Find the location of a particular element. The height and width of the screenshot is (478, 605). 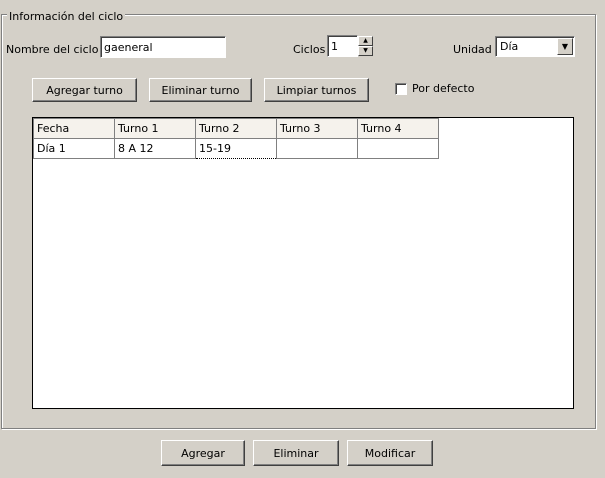

cycles-input is located at coordinates (342, 46).